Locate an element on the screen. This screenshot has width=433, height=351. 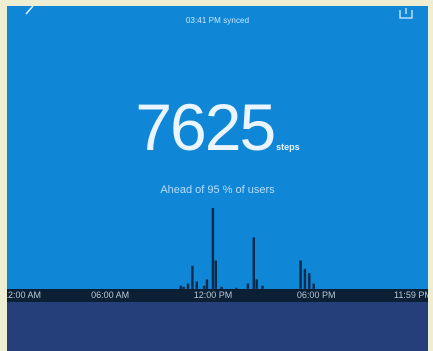
share-icon is located at coordinates (406, 13).